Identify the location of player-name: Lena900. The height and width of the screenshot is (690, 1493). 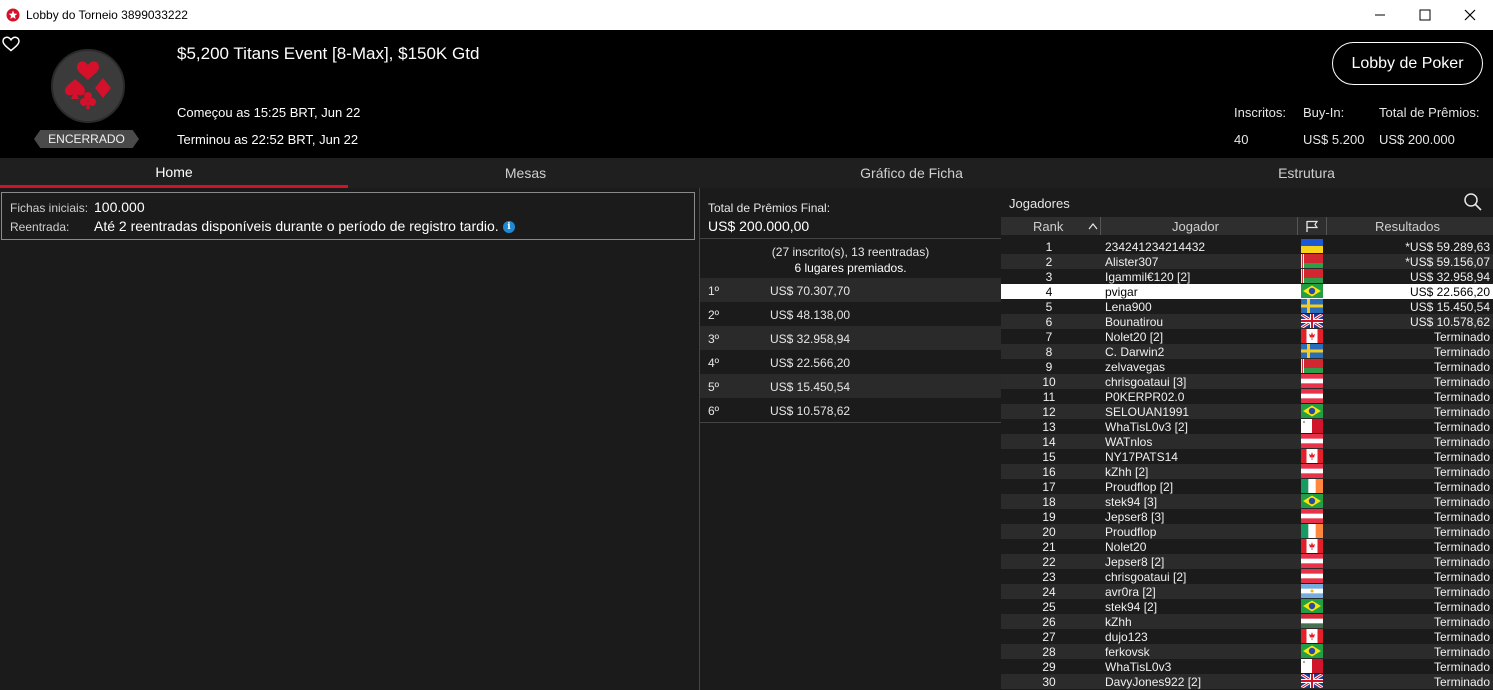
(1128, 307).